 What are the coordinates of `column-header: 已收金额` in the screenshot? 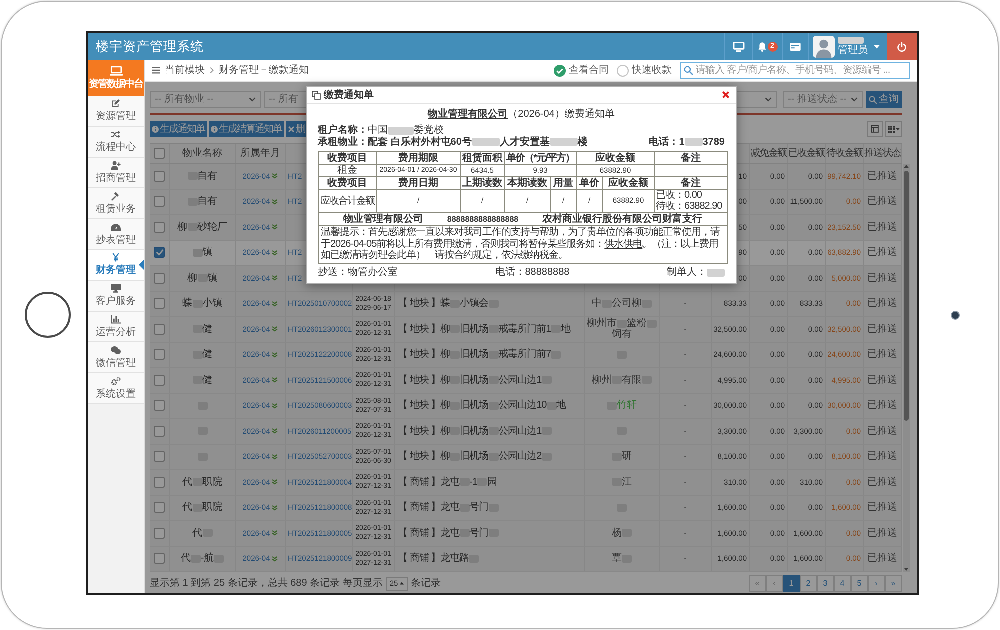 It's located at (806, 153).